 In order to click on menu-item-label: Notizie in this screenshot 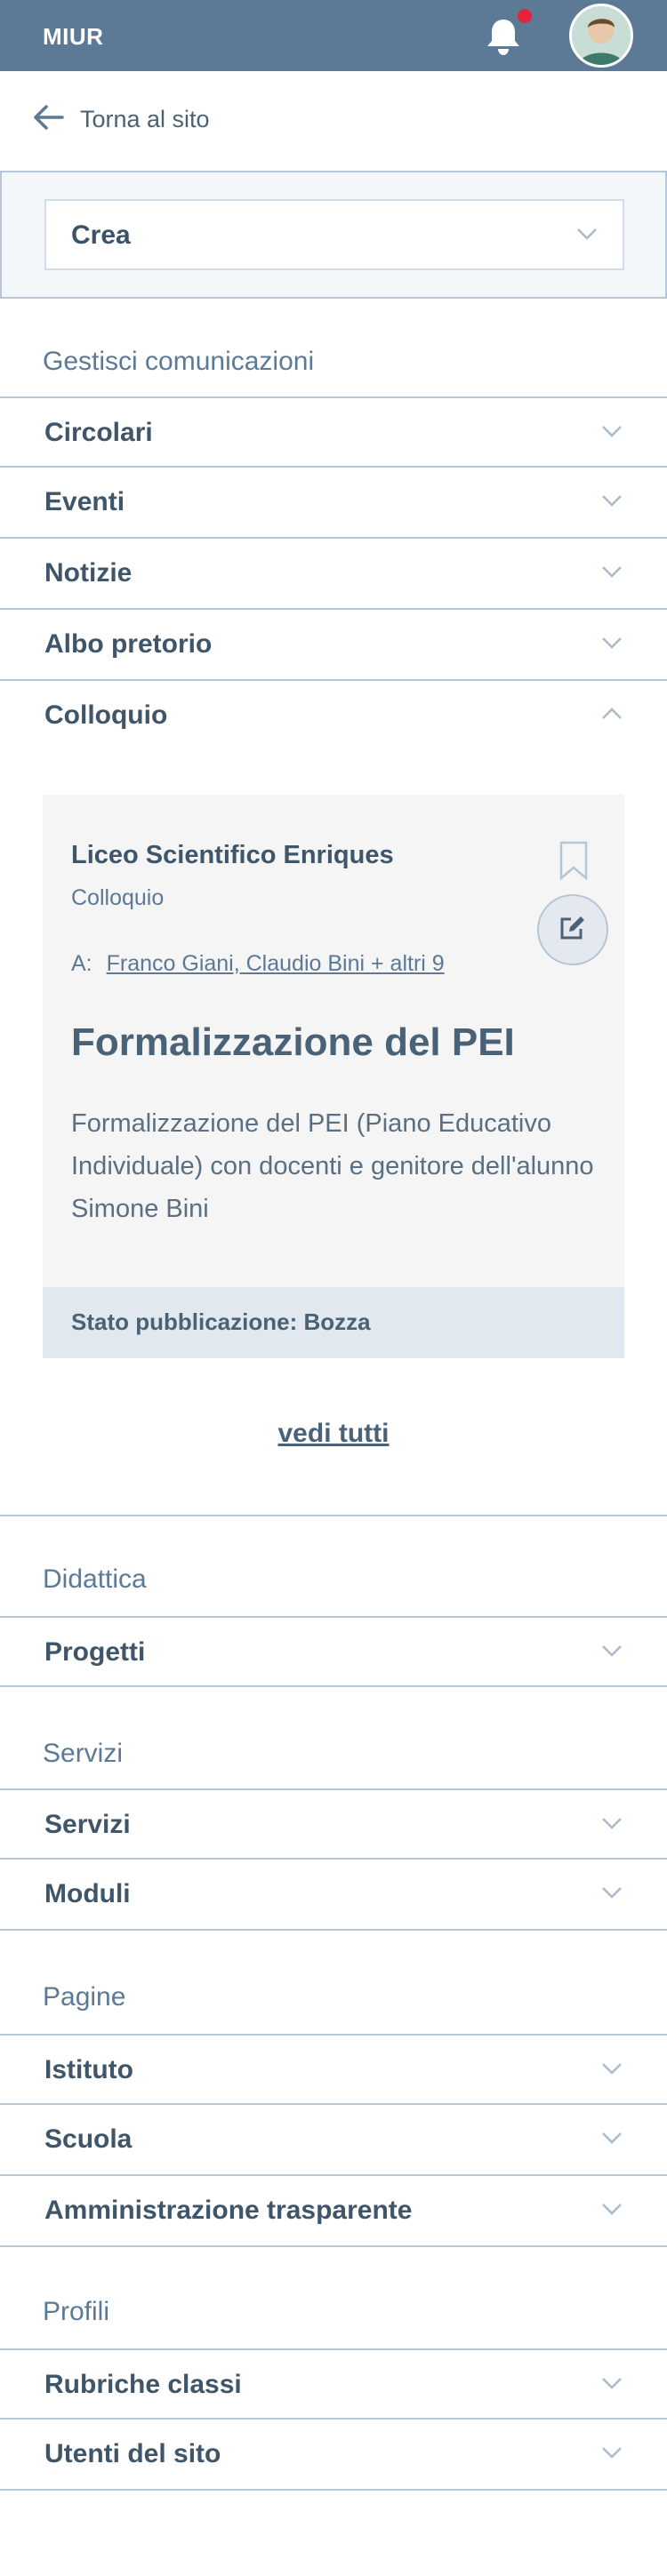, I will do `click(88, 573)`.